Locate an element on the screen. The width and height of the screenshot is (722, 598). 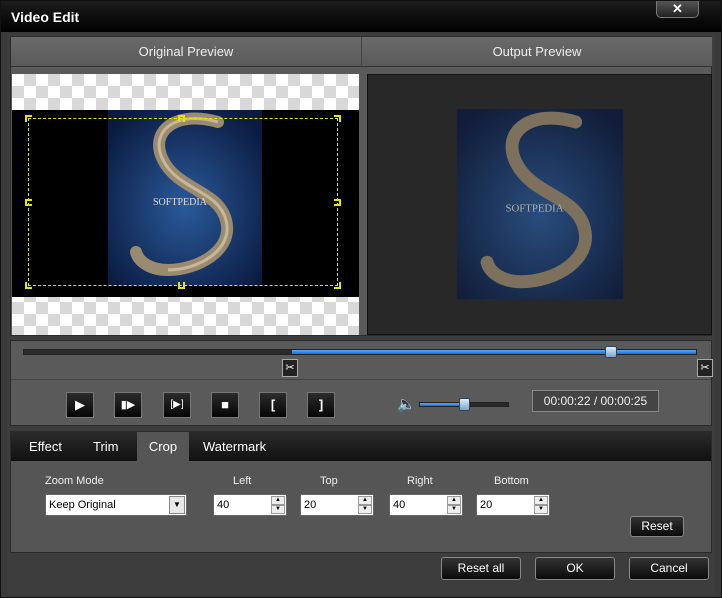
trim-start-scissors-icon: ✂ is located at coordinates (290, 368).